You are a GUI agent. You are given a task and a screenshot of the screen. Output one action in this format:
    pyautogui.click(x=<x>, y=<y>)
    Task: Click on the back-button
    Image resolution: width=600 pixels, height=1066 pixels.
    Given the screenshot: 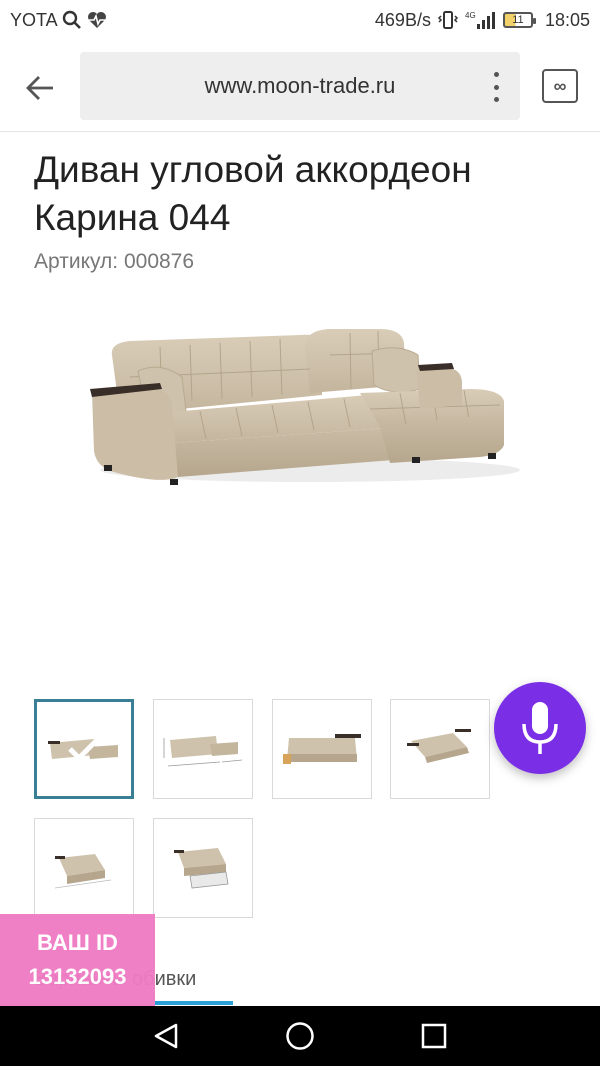 What is the action you would take?
    pyautogui.click(x=40, y=88)
    